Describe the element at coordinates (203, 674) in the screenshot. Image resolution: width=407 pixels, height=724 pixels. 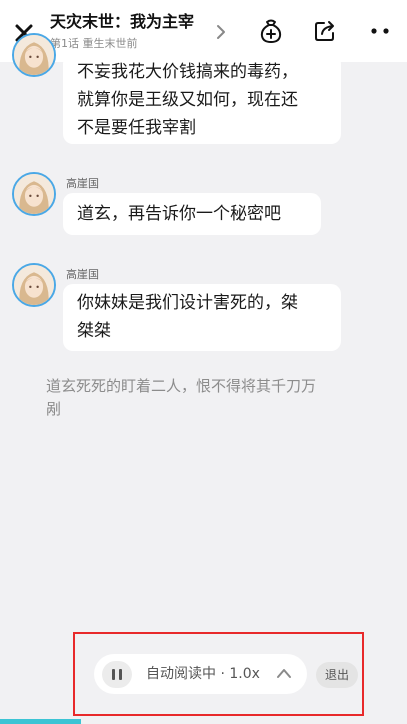
I see `auto-read-status: 自动阅读中 · 1.0x` at that location.